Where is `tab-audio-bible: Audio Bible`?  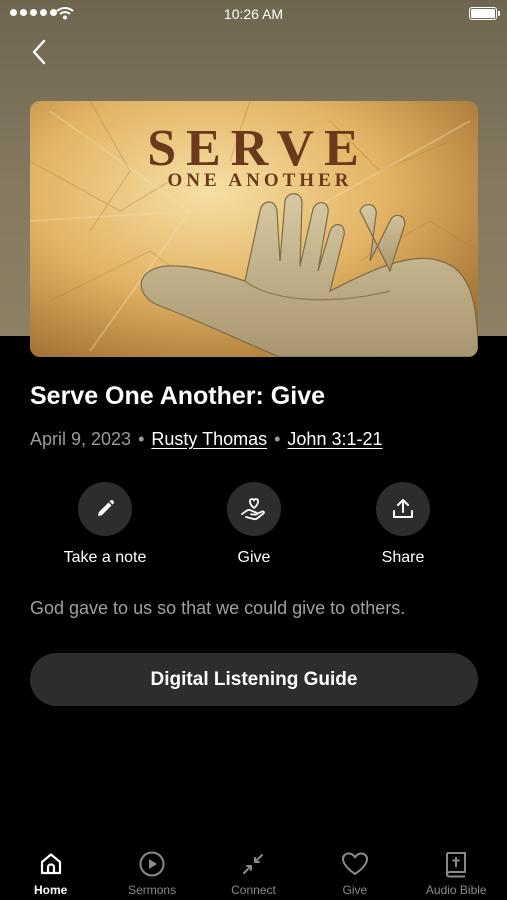 tab-audio-bible: Audio Bible is located at coordinates (456, 870).